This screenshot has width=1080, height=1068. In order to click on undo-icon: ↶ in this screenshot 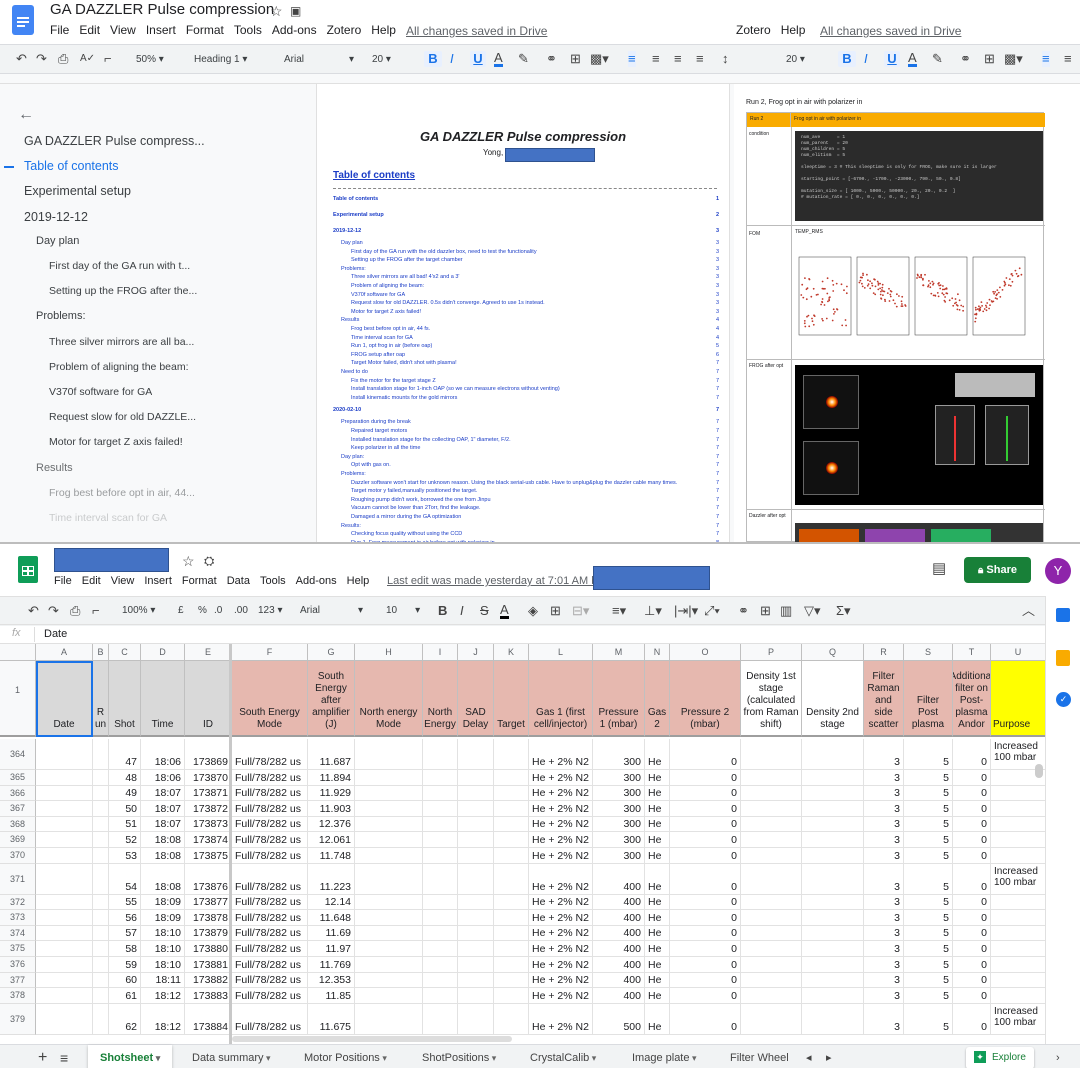, I will do `click(33, 611)`.